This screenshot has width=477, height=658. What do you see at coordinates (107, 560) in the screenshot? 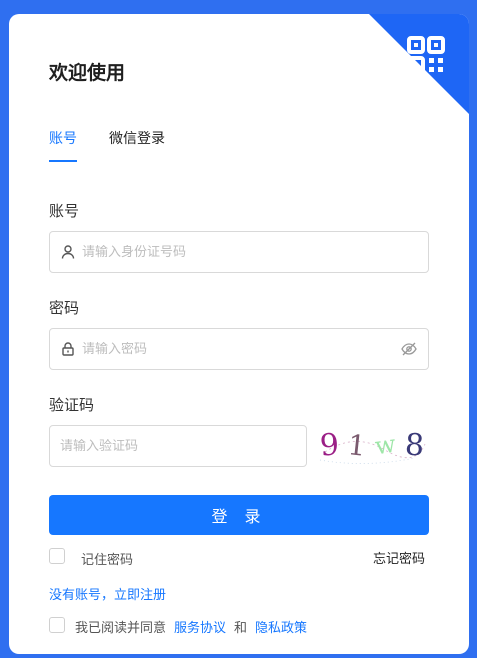
I see `remember-label: 记住密码` at bounding box center [107, 560].